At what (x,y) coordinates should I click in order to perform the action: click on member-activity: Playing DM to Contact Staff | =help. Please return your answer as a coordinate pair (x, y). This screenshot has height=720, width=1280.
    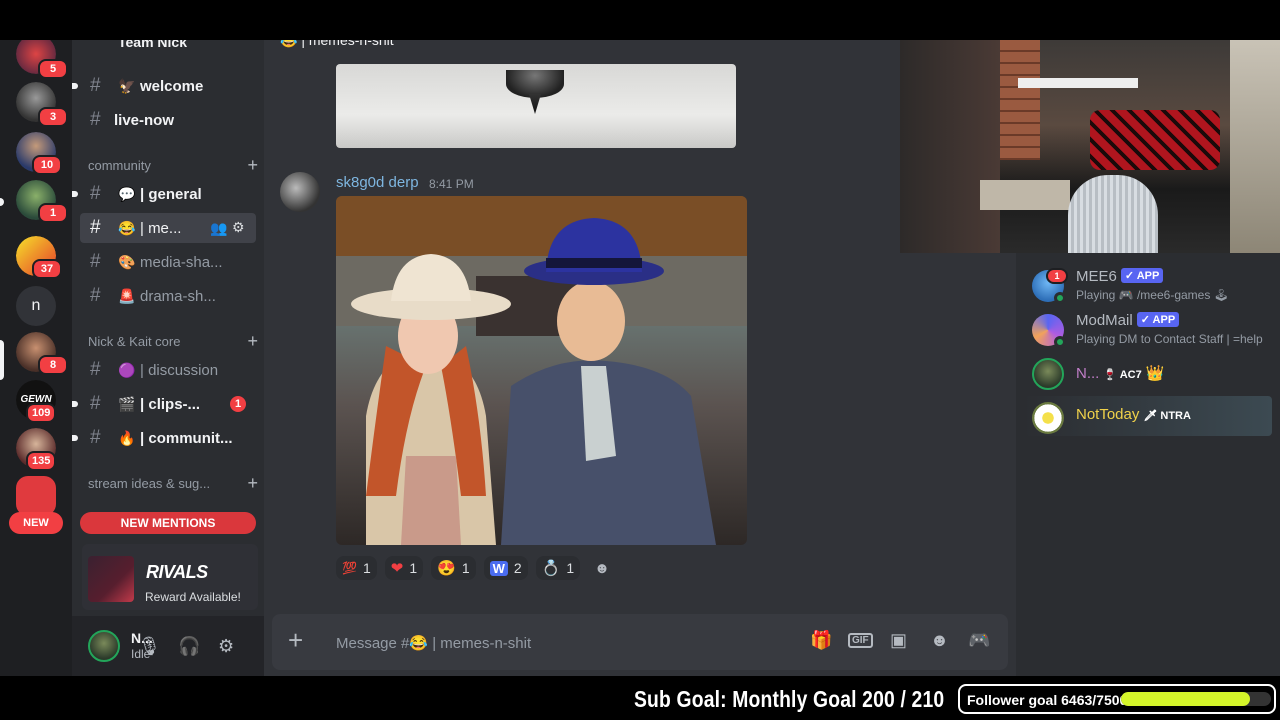
    Looking at the image, I should click on (1169, 339).